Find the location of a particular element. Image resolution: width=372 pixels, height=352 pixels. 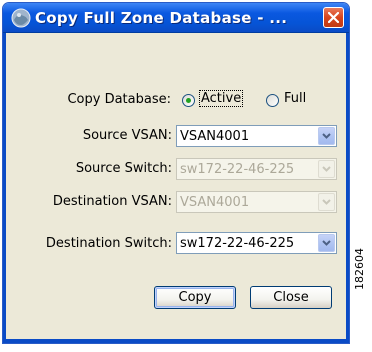

window-frame-right is located at coordinates (347, 188).